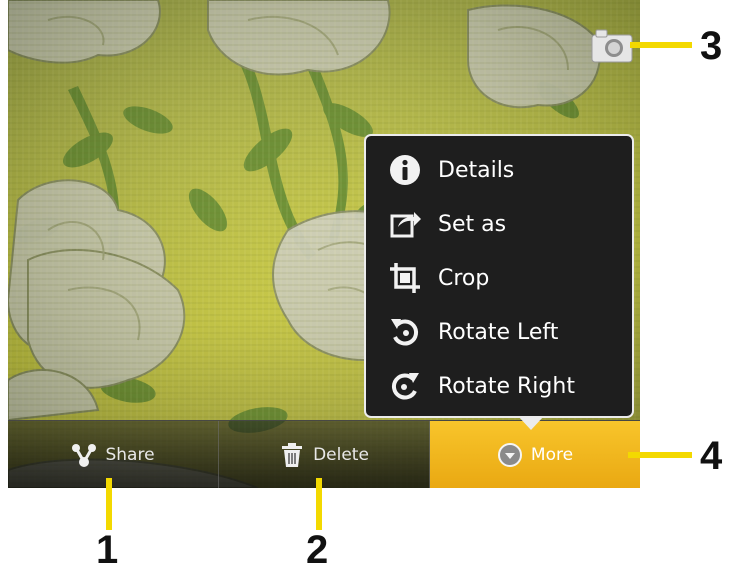 The height and width of the screenshot is (572, 732). Describe the element at coordinates (292, 455) in the screenshot. I see `trash-icon` at that location.